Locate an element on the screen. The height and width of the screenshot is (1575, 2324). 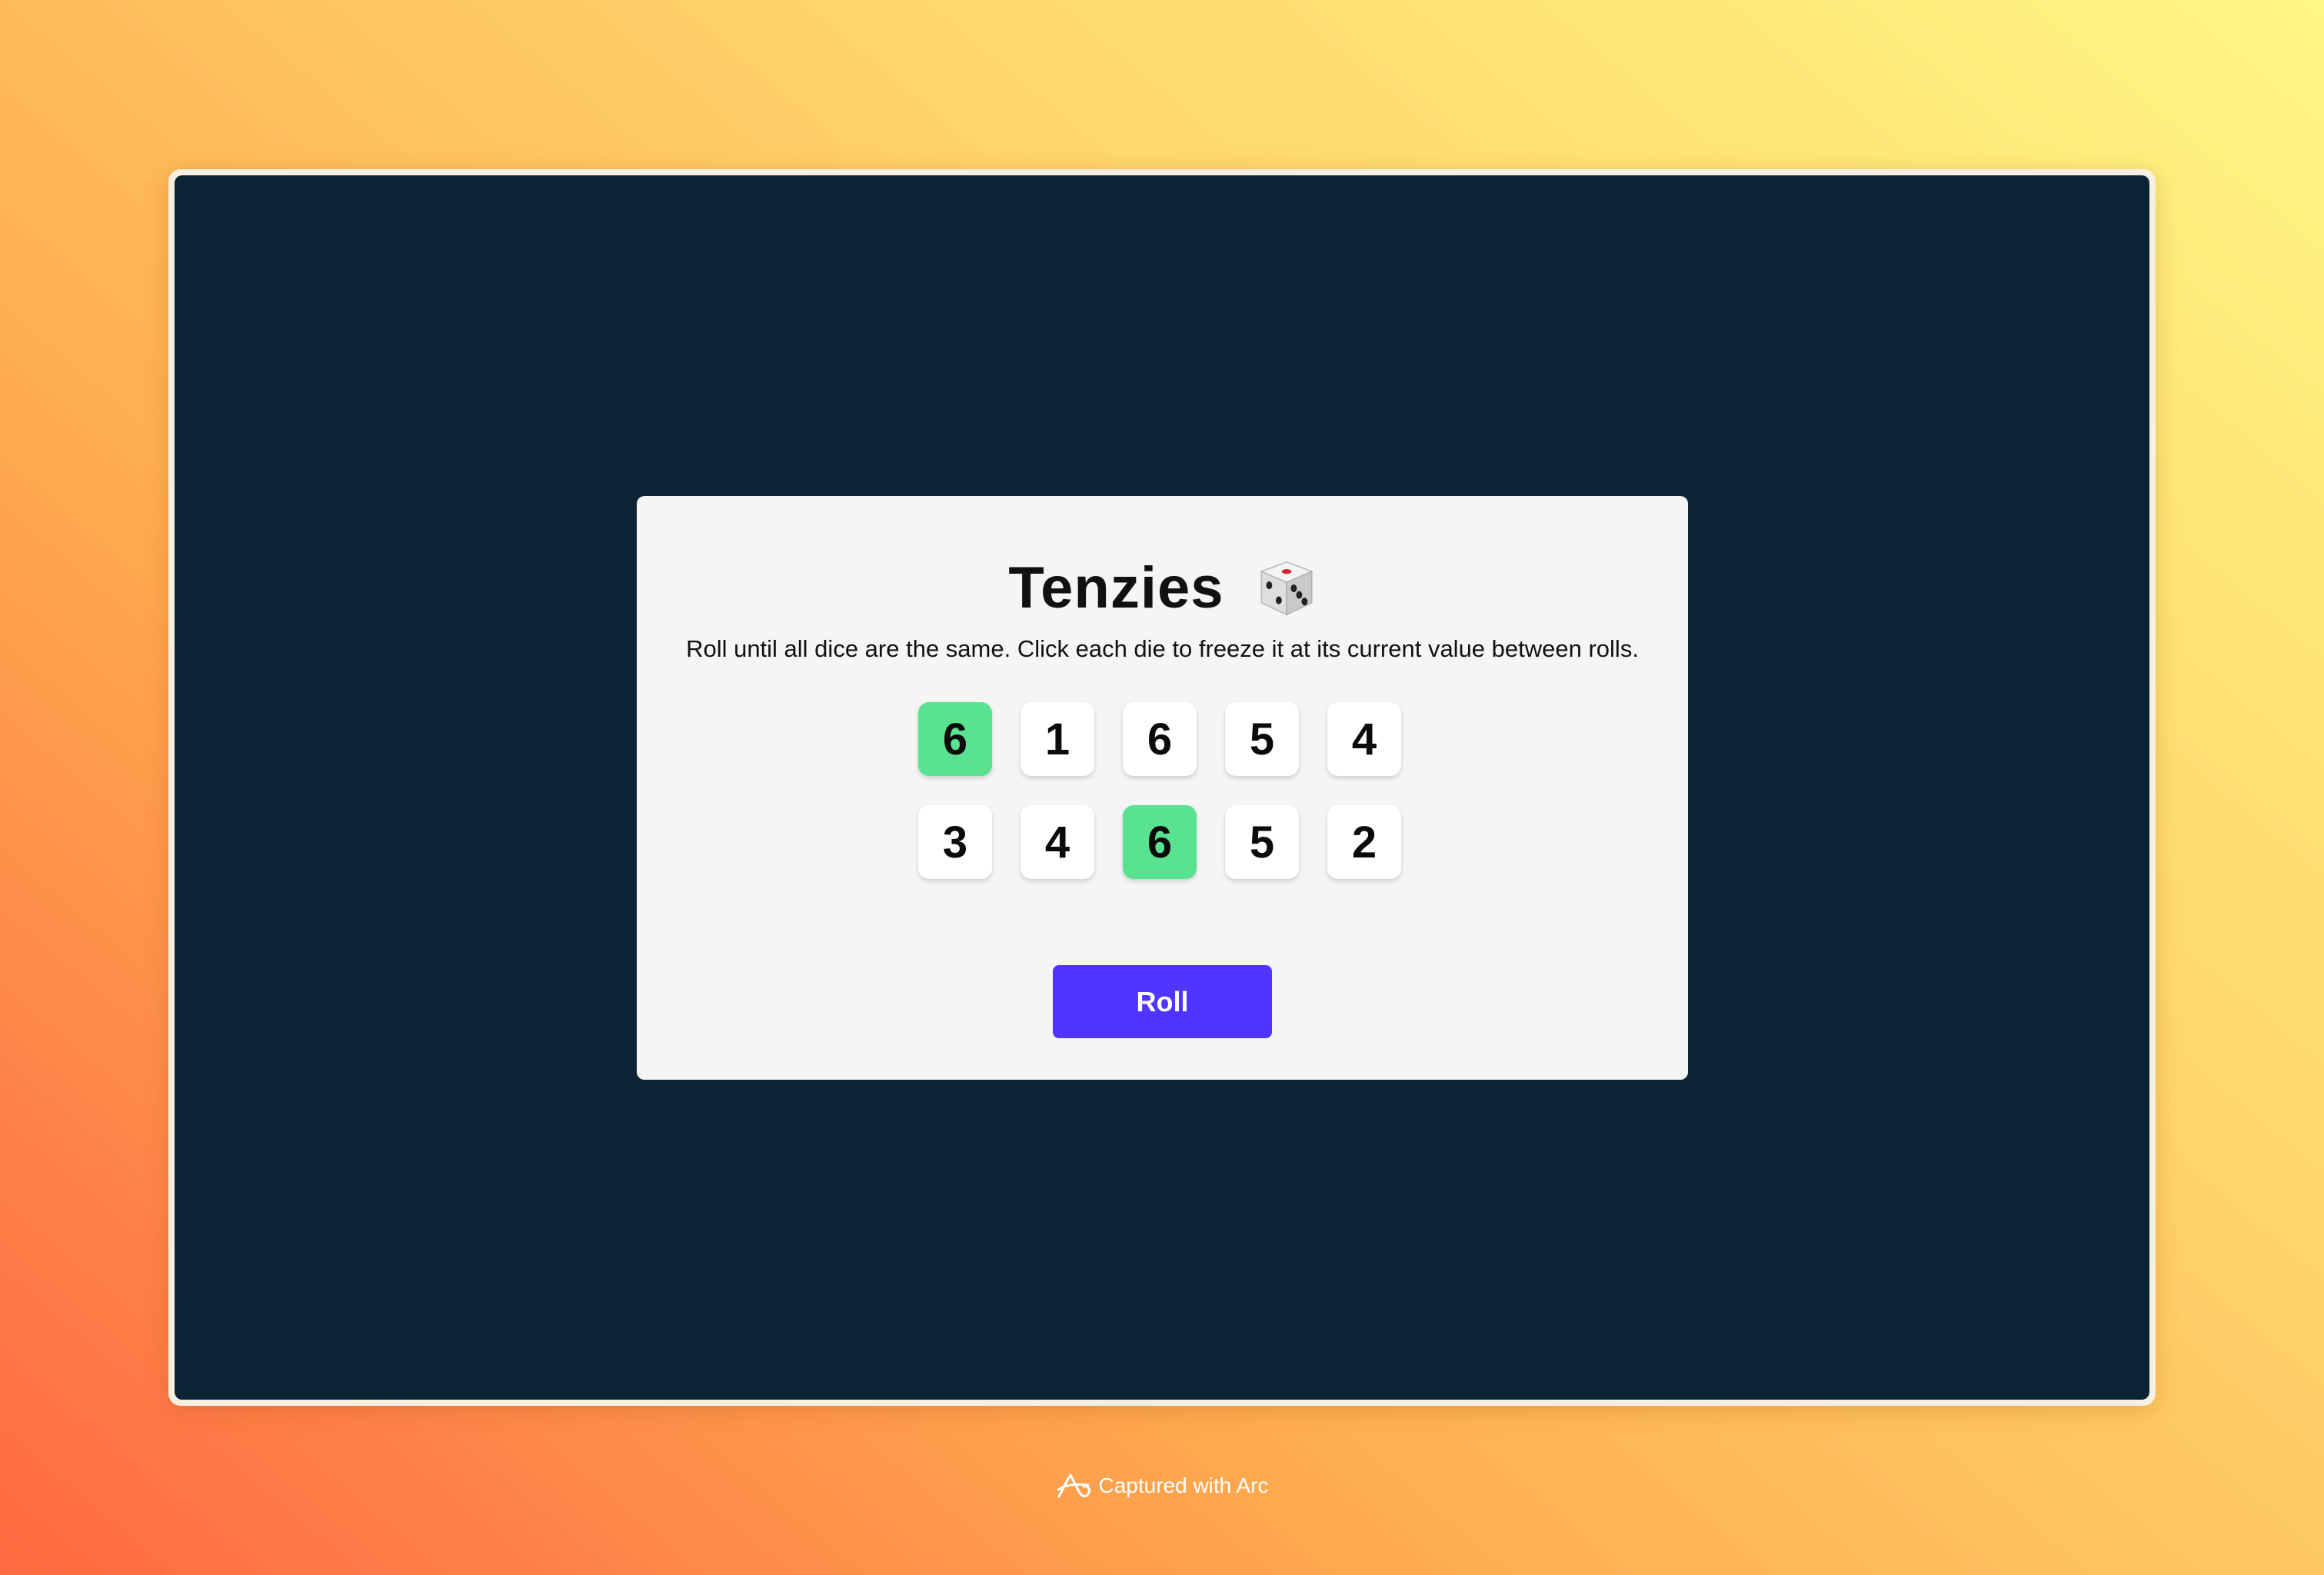
die-8: 6 is located at coordinates (1160, 842).